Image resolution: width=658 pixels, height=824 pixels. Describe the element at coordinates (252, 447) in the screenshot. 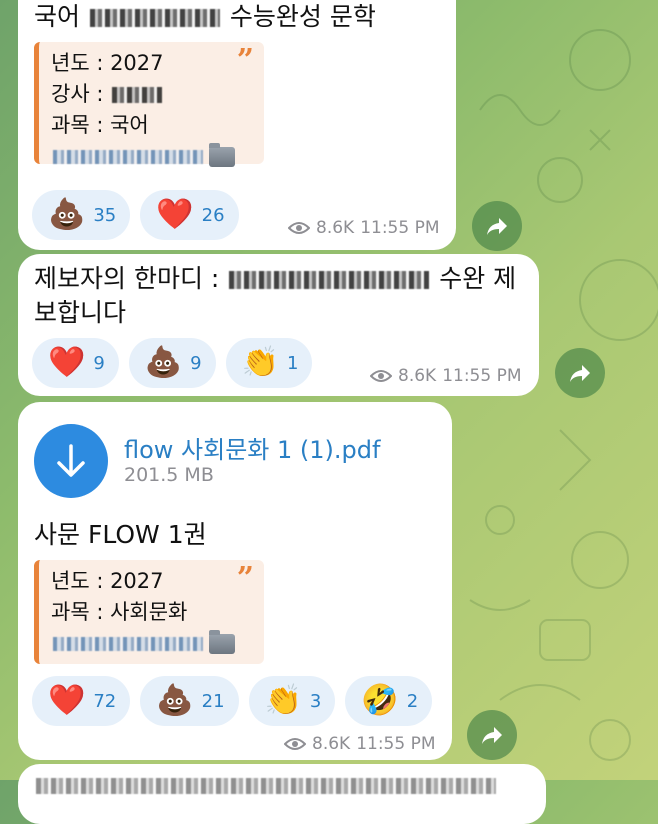

I see `file-name: flow 사회문화 1 (1).pdf` at that location.